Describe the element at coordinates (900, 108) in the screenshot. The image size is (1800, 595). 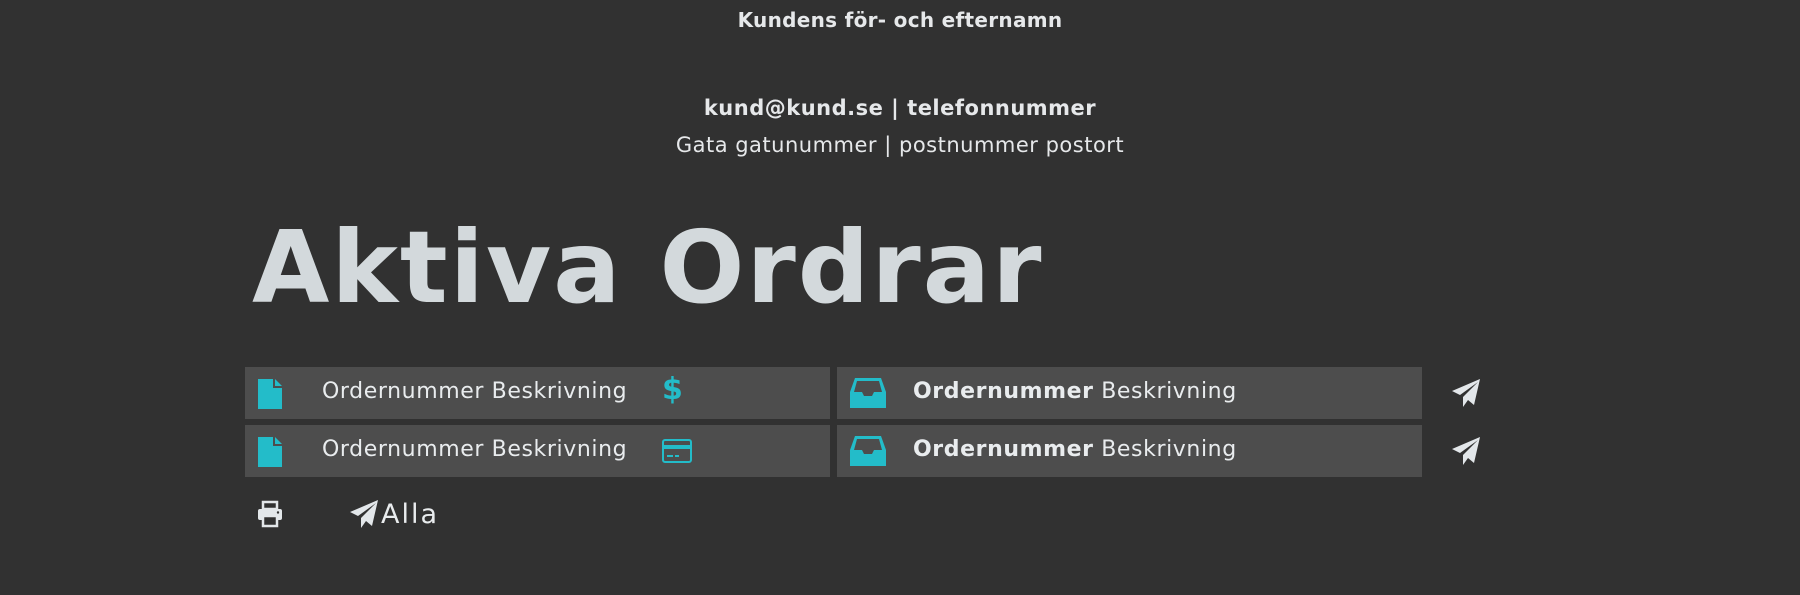
I see `customer-contact: kund@kund.se | telefonnummer` at that location.